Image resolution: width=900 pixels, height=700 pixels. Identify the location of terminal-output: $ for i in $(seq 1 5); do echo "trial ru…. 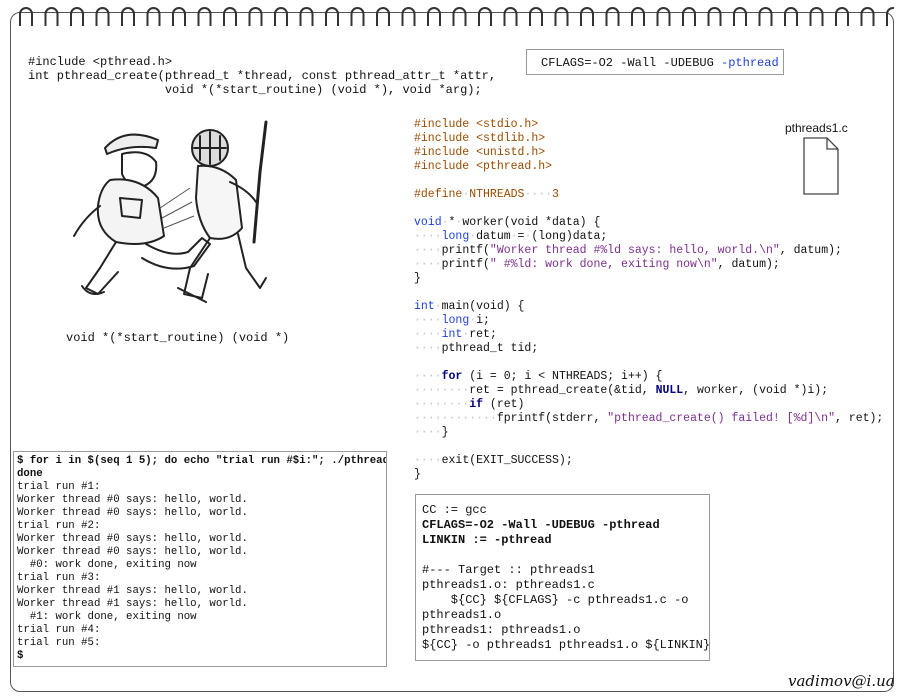
(200, 559).